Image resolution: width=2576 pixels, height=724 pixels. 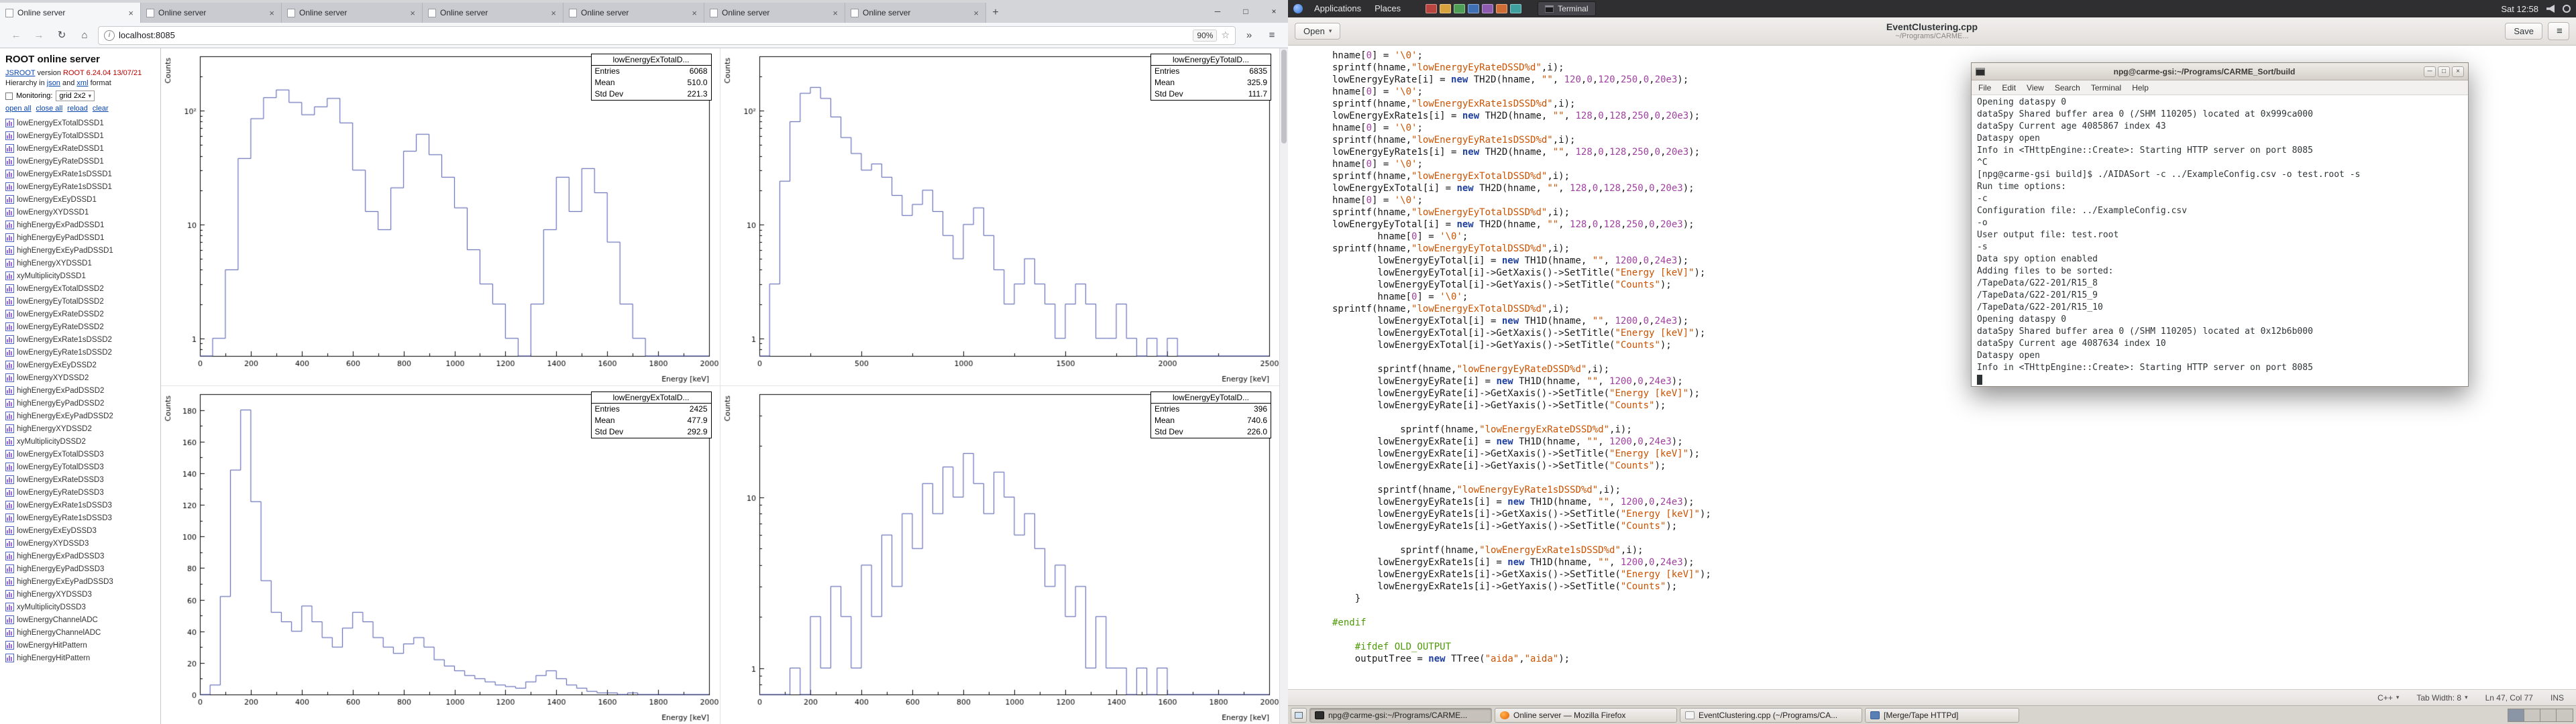 I want to click on tree-item: highEnergyExEyPadDSSD1, so click(x=81, y=250).